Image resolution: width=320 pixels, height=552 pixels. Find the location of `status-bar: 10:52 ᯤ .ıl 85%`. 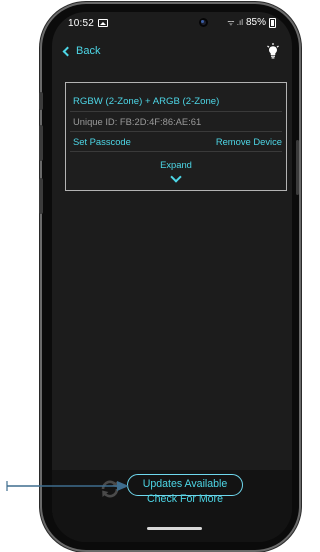

status-bar: 10:52 ᯤ .ıl 85% is located at coordinates (172, 24).